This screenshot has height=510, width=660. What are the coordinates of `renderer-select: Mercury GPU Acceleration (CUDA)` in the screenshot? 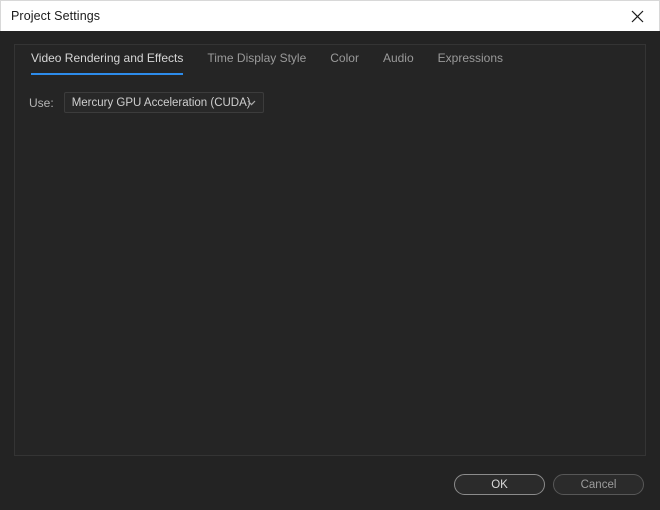 It's located at (163, 102).